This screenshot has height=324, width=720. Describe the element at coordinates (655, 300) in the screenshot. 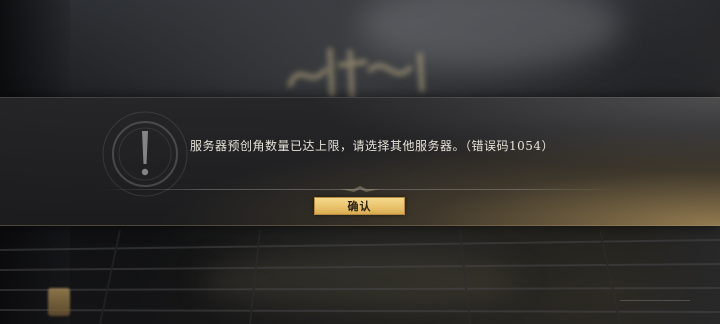

I see `background-hairline` at that location.